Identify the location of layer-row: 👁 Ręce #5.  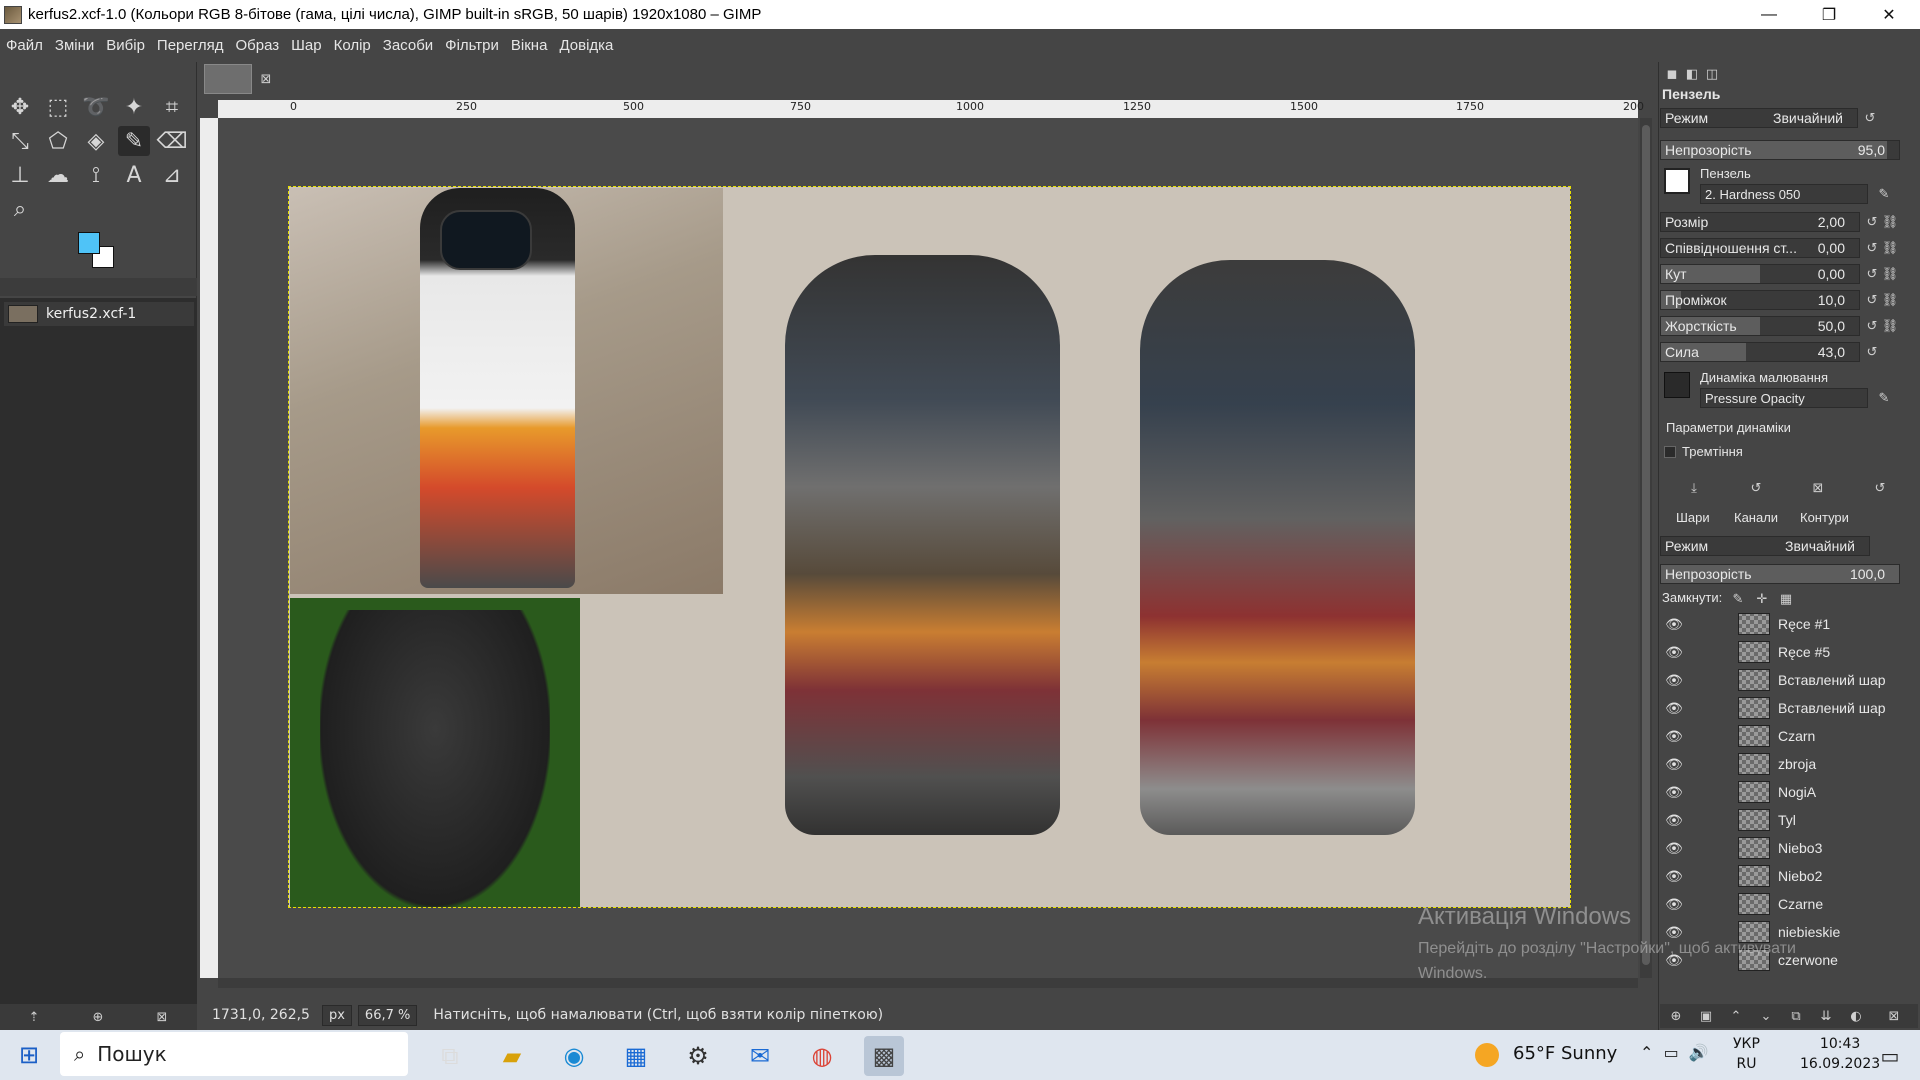
(1780, 652).